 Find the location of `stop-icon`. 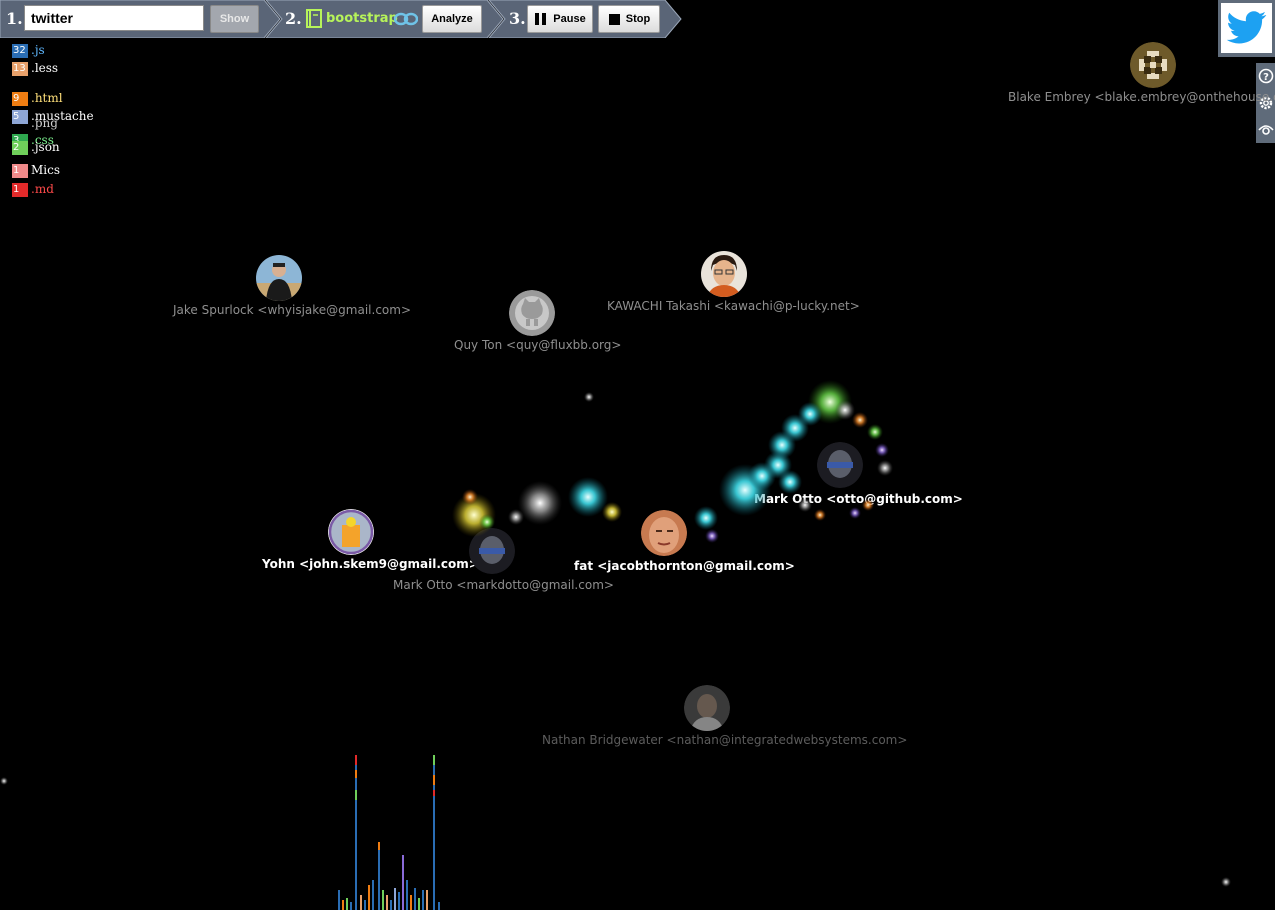

stop-icon is located at coordinates (614, 19).